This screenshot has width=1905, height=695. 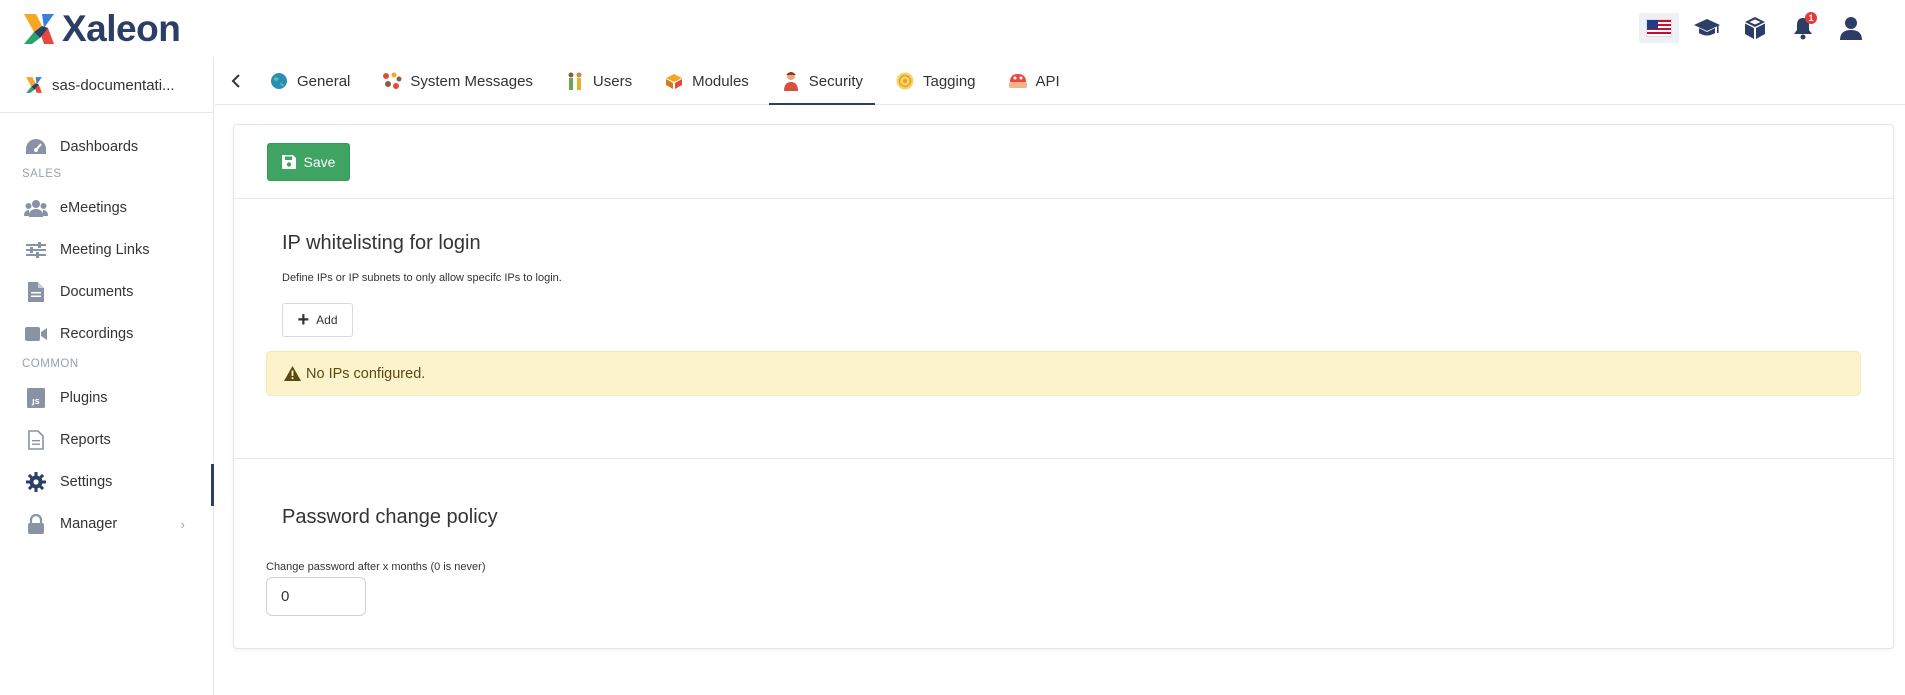 I want to click on tab-api: API, so click(x=1034, y=81).